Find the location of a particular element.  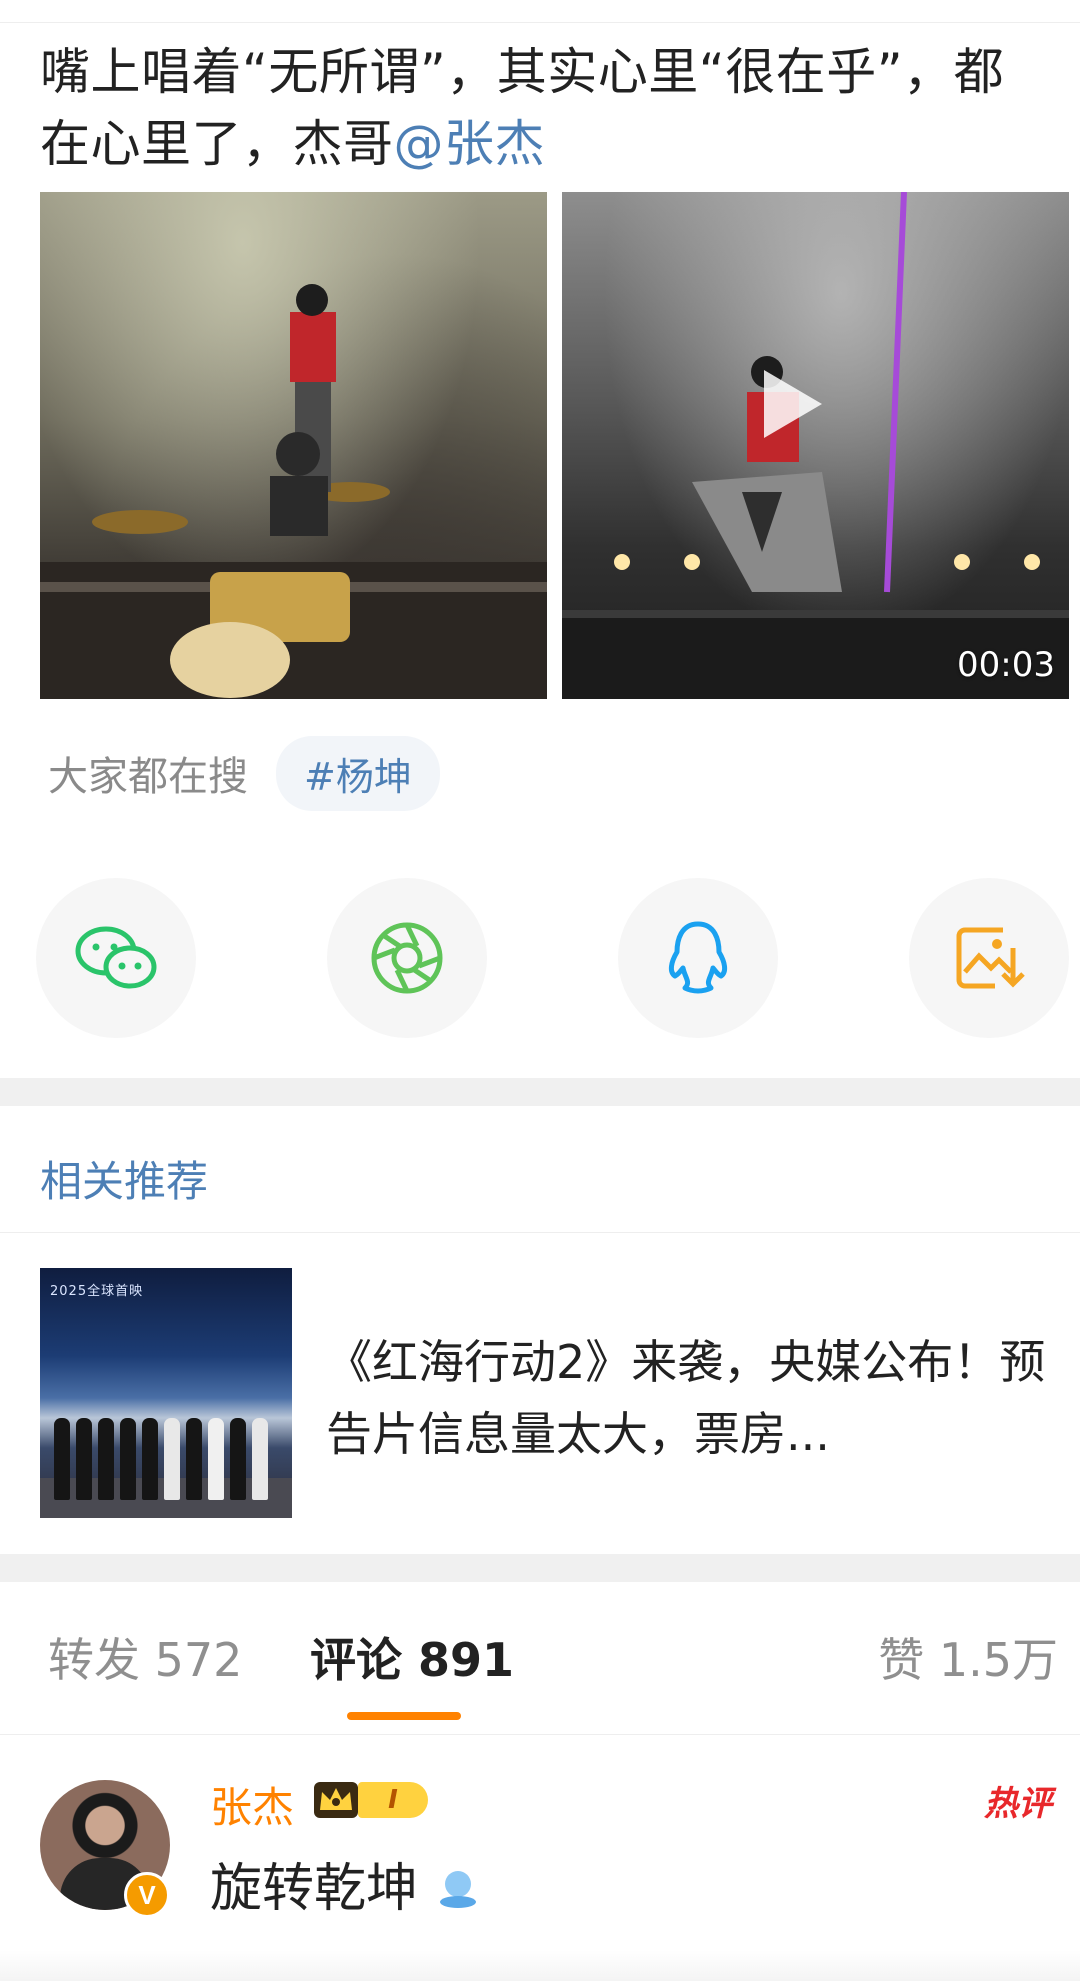

comment-text: 旋转乾坤 is located at coordinates (345, 1883).